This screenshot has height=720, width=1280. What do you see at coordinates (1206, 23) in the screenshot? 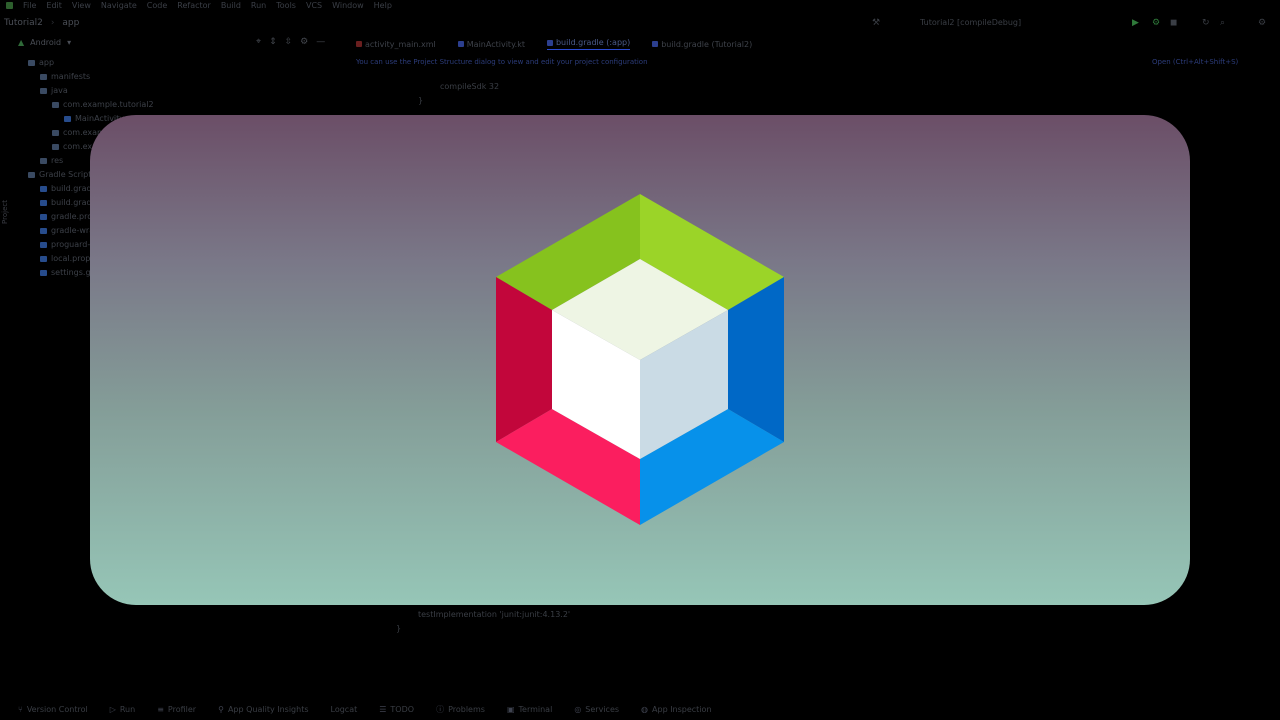
I see `sync-icon: ↻` at bounding box center [1206, 23].